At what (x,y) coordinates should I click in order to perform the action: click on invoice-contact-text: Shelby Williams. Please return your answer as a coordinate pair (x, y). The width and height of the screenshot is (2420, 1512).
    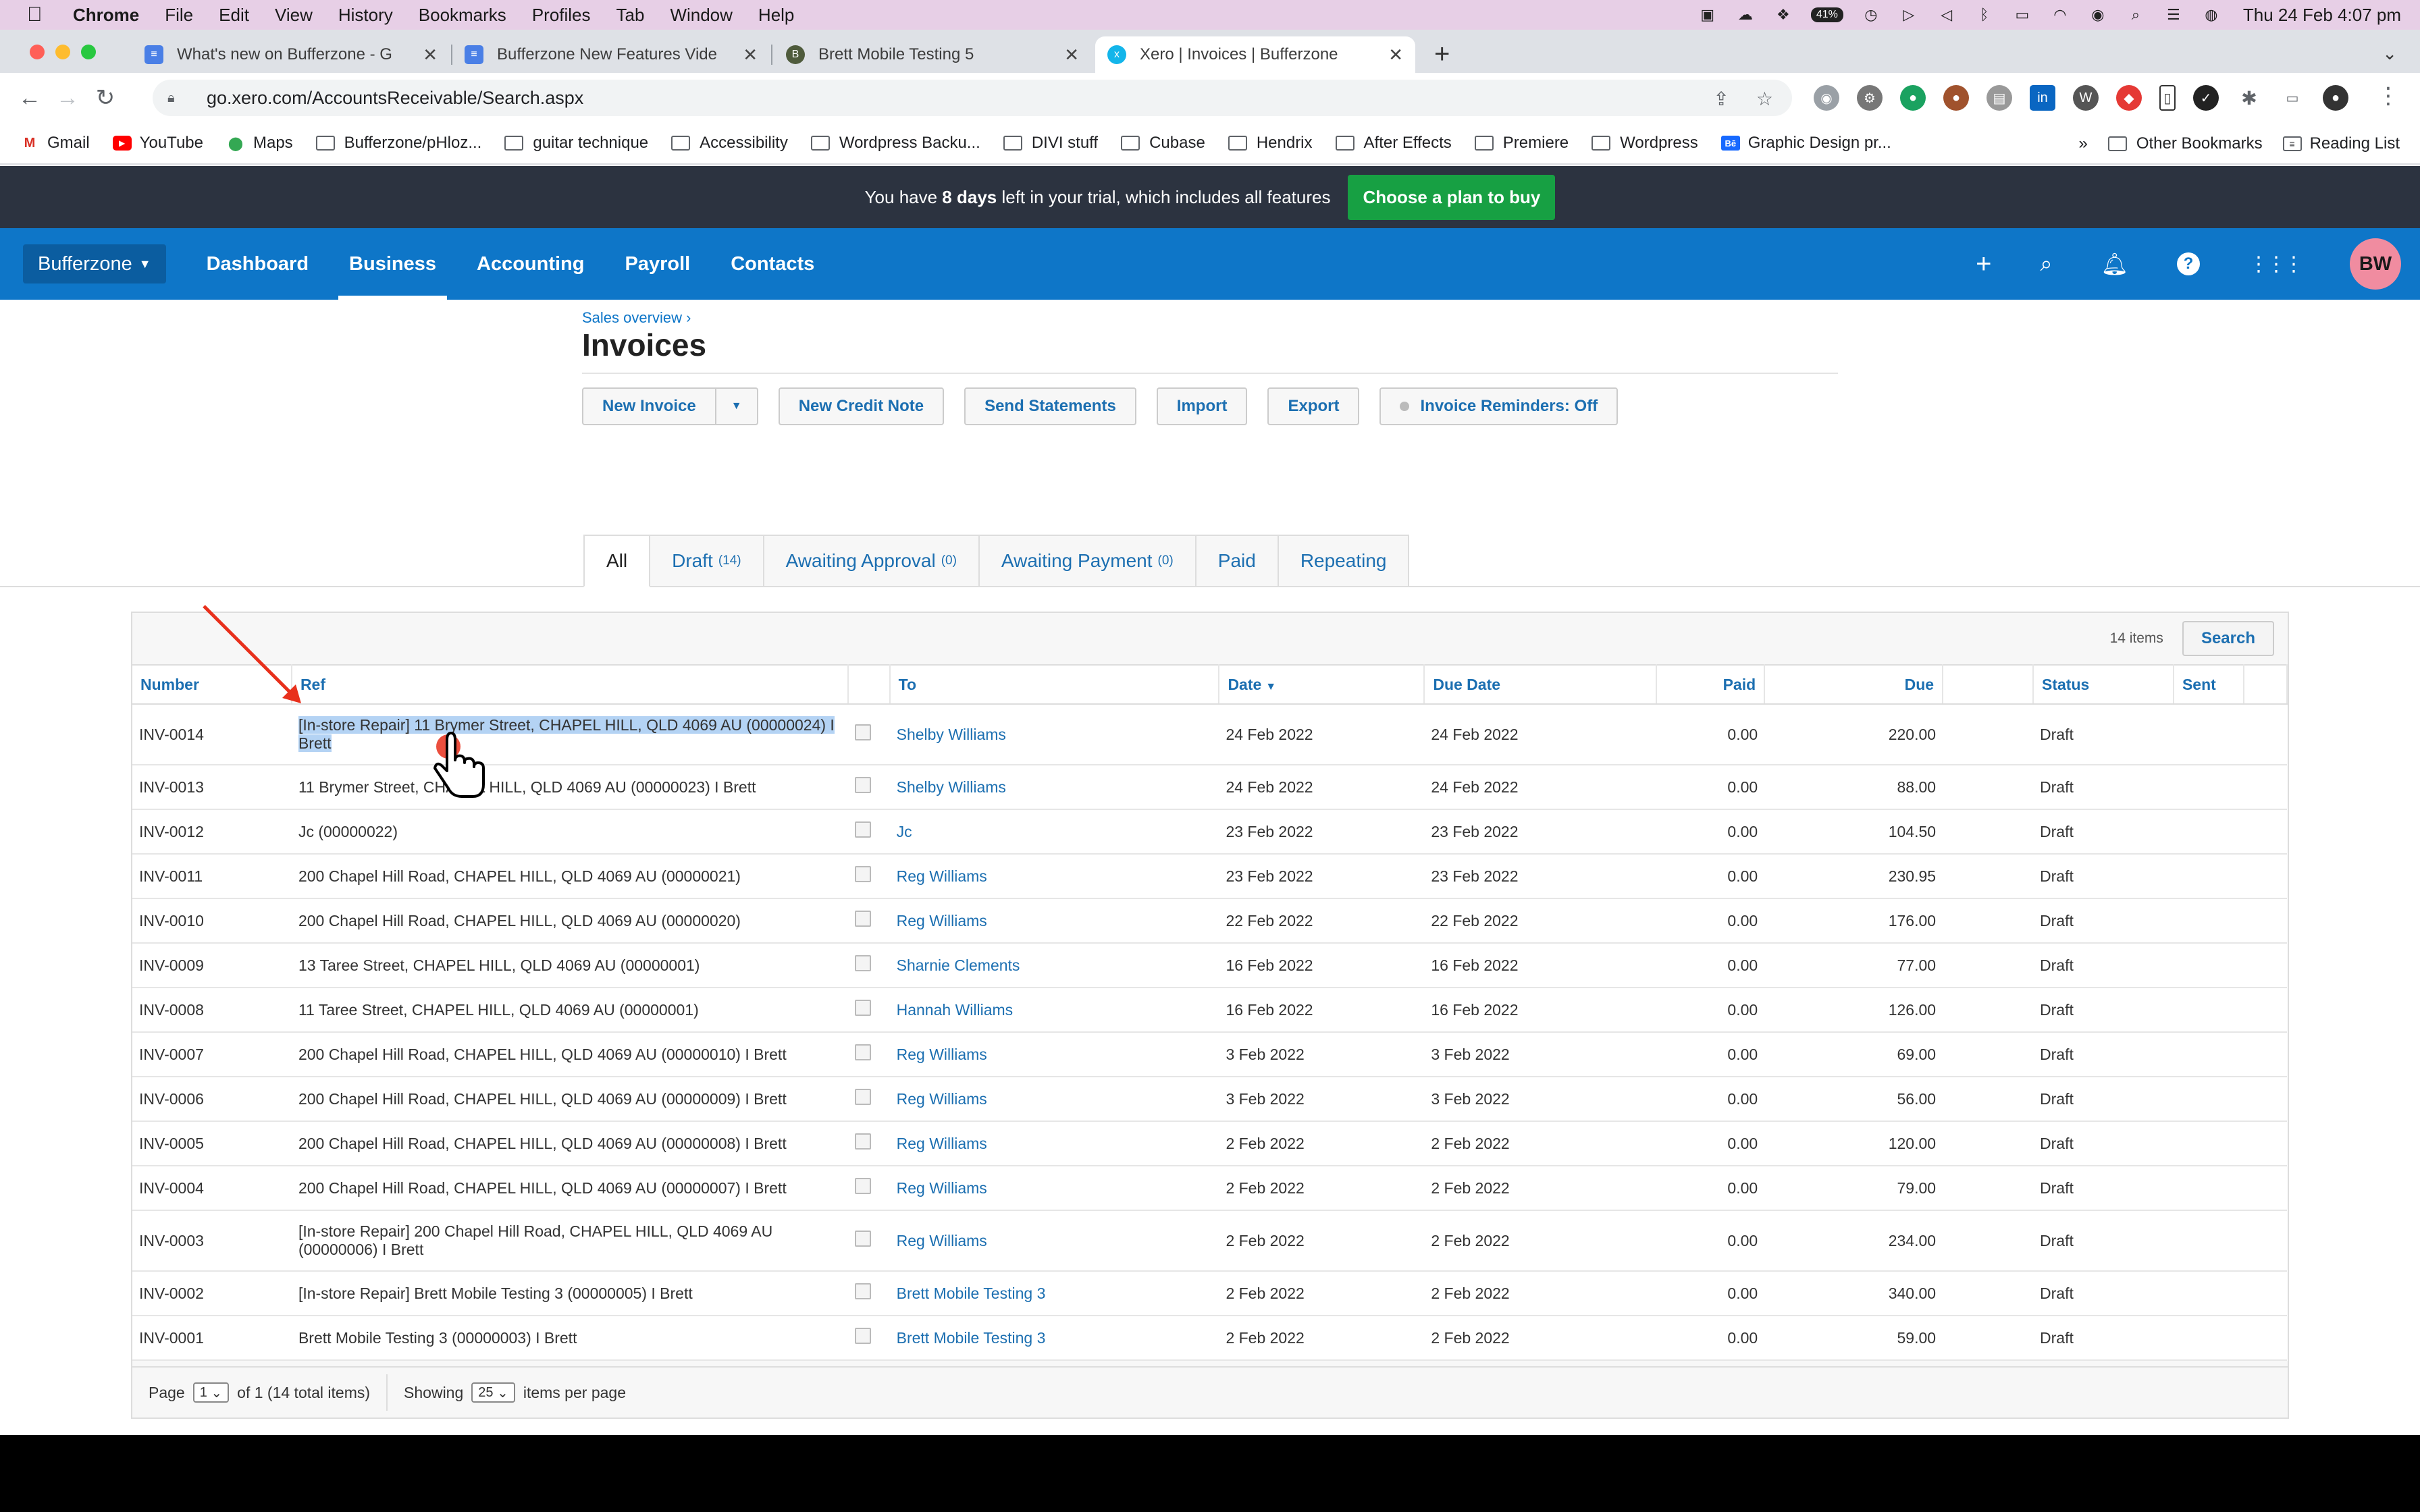
    Looking at the image, I should click on (951, 734).